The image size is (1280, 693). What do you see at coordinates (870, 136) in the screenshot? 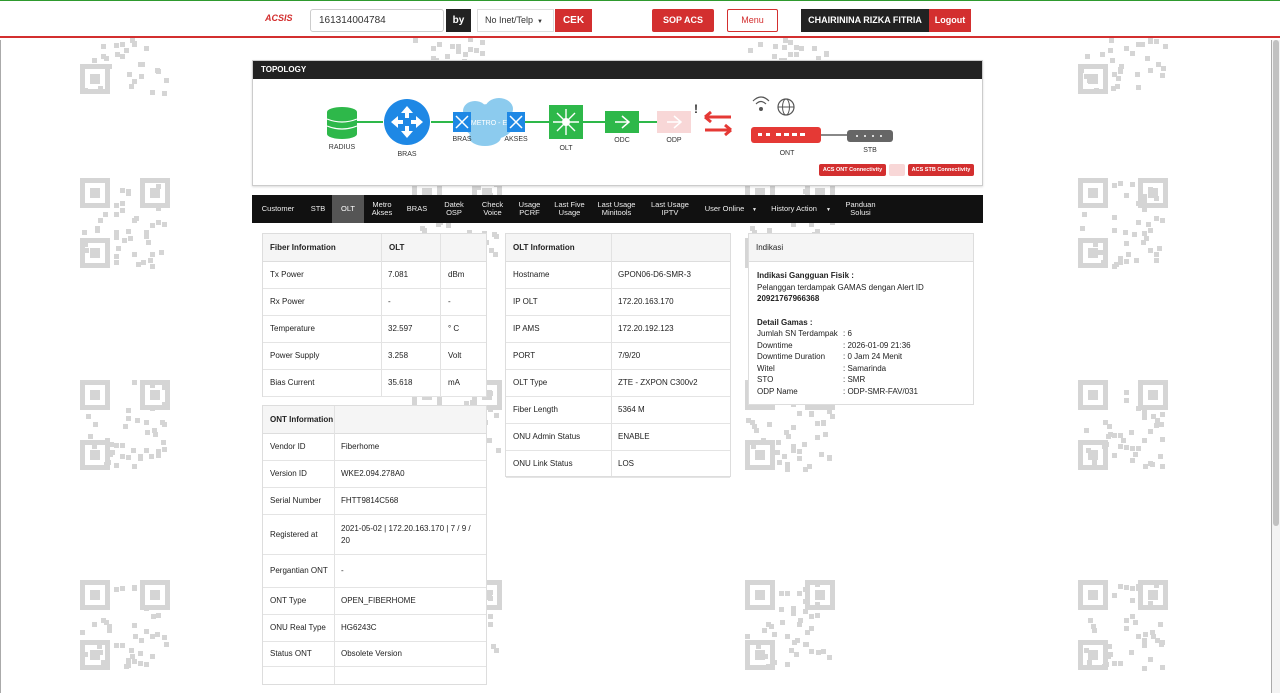
I see `stb-node-icon` at bounding box center [870, 136].